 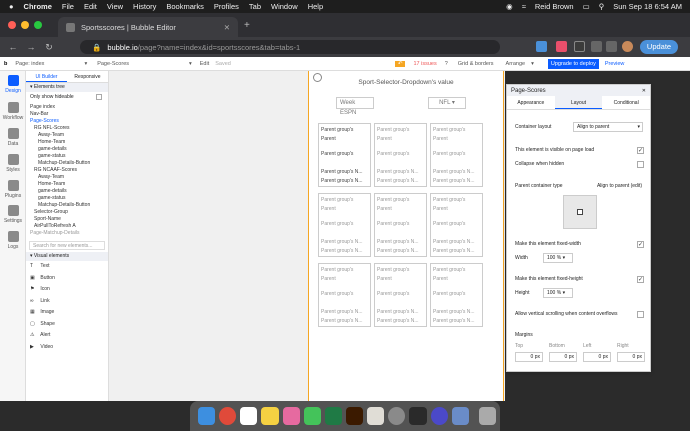 What do you see at coordinates (291, 416) in the screenshot?
I see `launchpad-icon` at bounding box center [291, 416].